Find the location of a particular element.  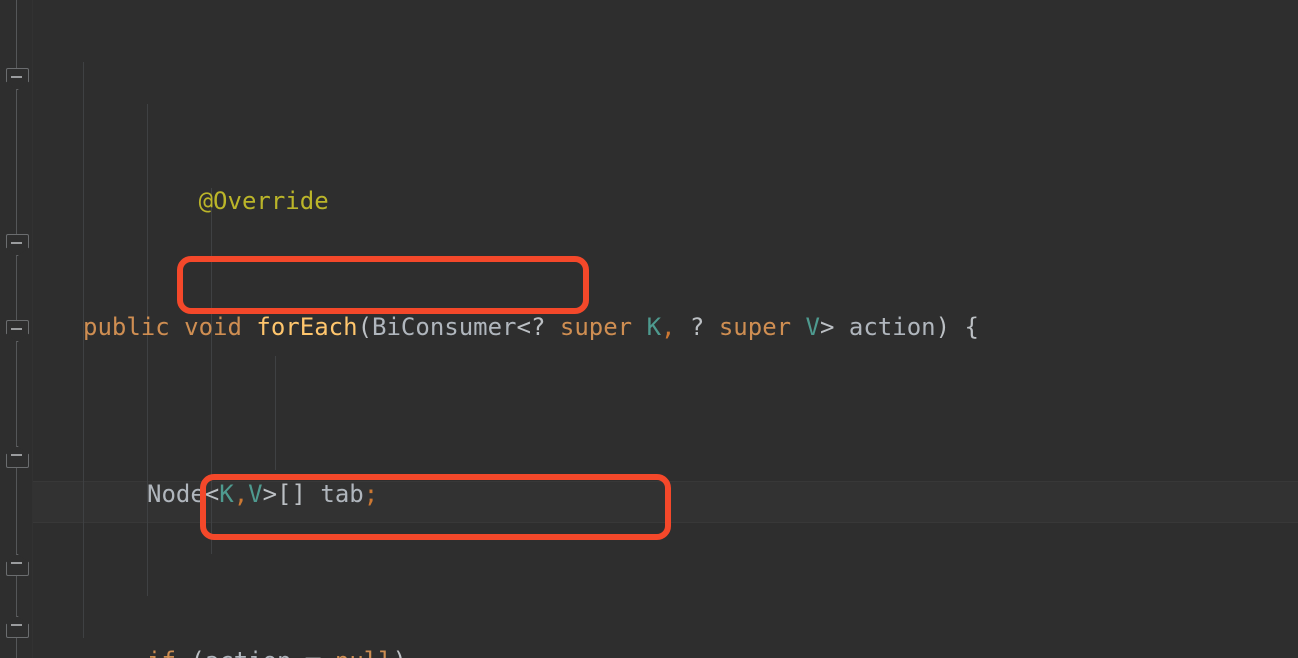

code-line: @Override is located at coordinates (665, 177).